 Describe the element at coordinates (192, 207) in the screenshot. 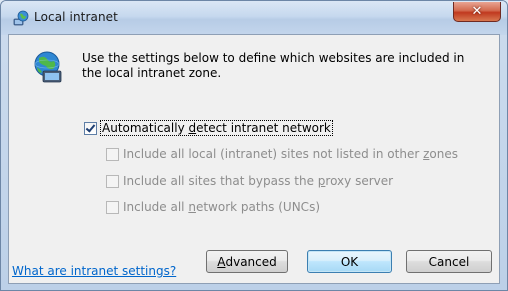

I see `include-network-access-key: n` at that location.